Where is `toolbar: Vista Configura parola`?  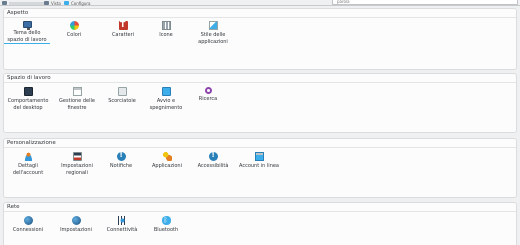 toolbar: Vista Configura parola is located at coordinates (260, 3).